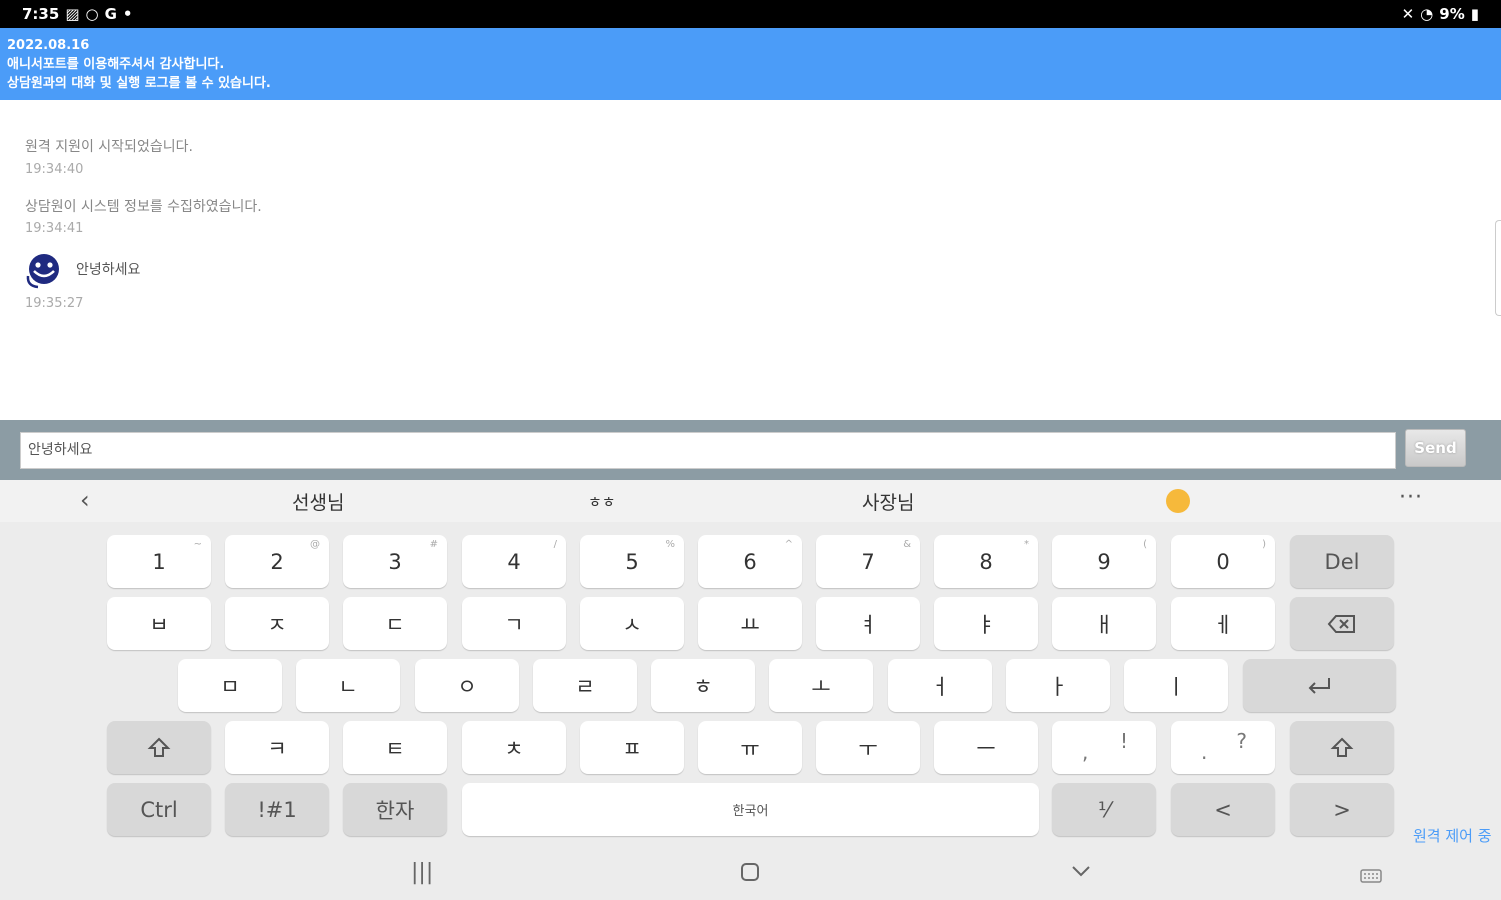 This screenshot has width=1501, height=900. I want to click on key-jamo: ㅏ, so click(1058, 685).